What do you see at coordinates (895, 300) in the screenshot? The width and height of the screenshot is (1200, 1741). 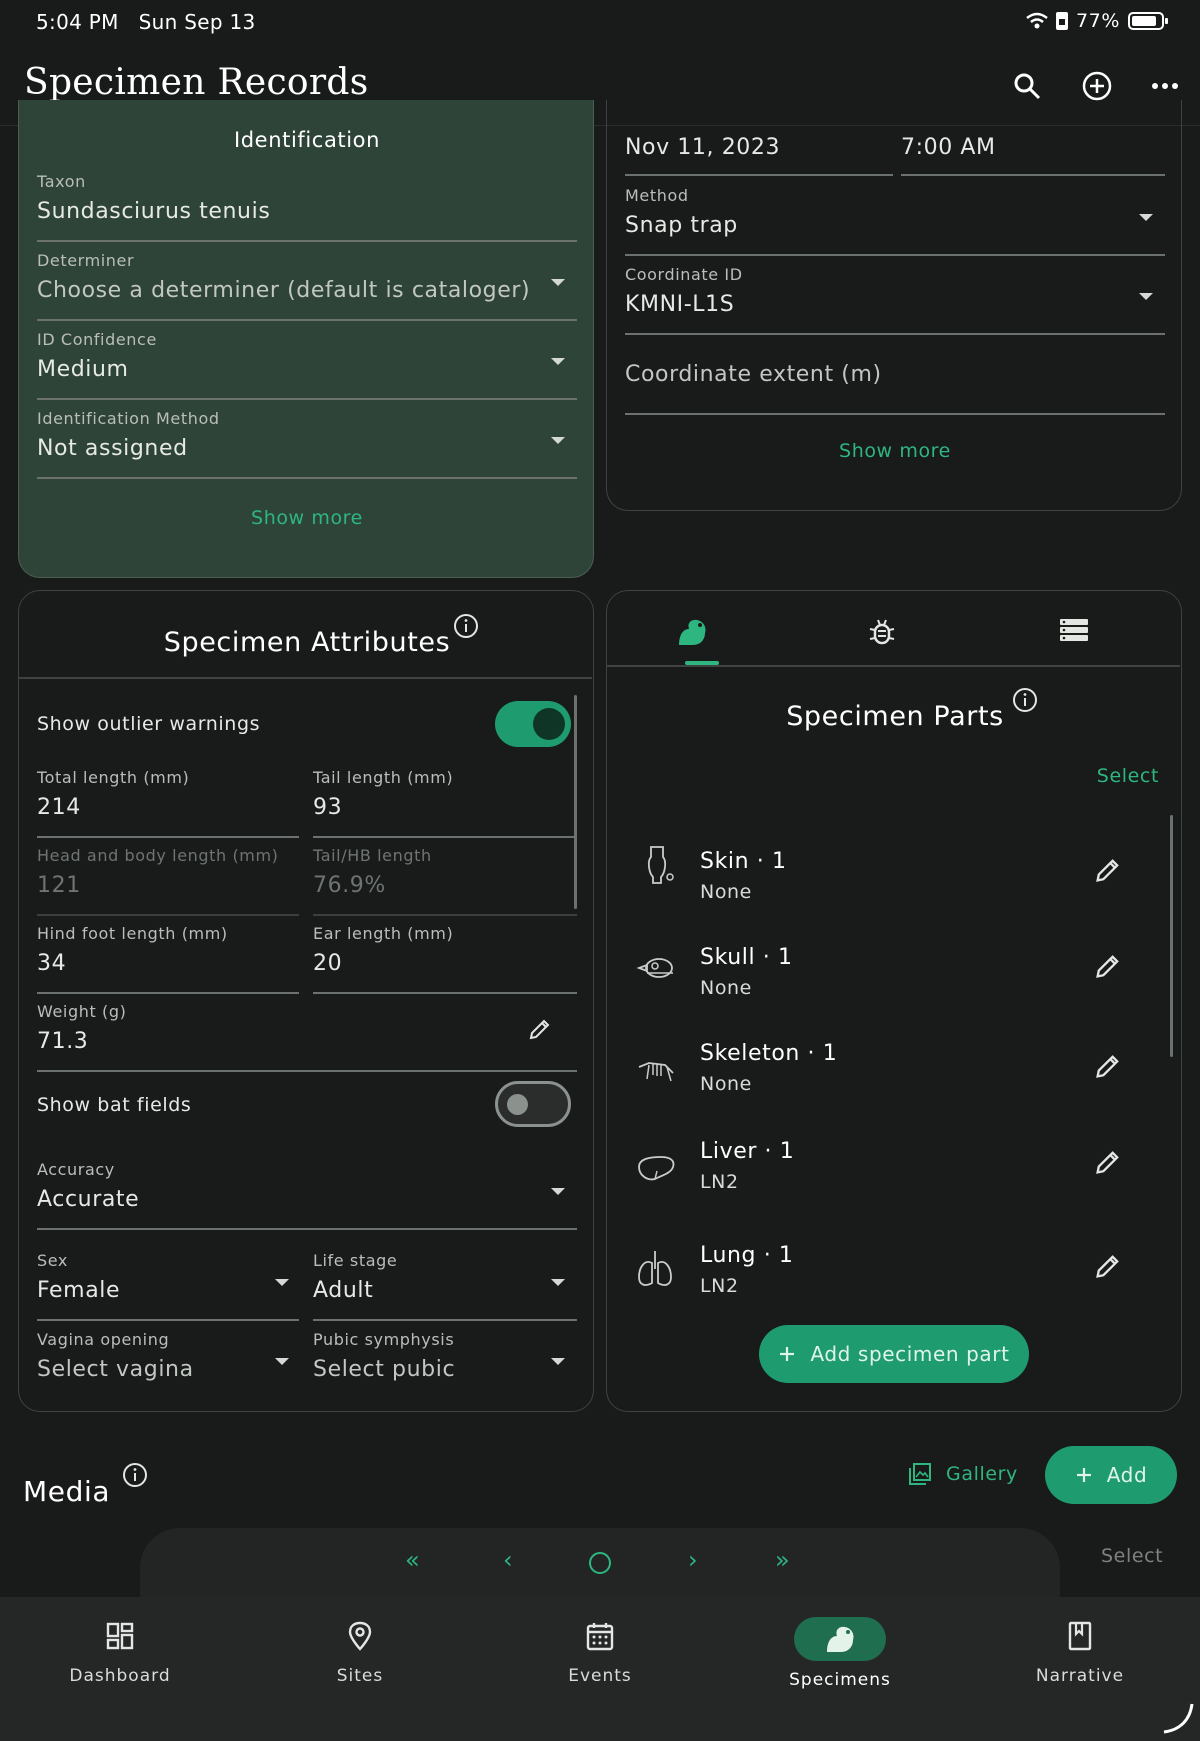 I see `coordinate-id-field: Coordinate ID KMNI-L1S` at bounding box center [895, 300].